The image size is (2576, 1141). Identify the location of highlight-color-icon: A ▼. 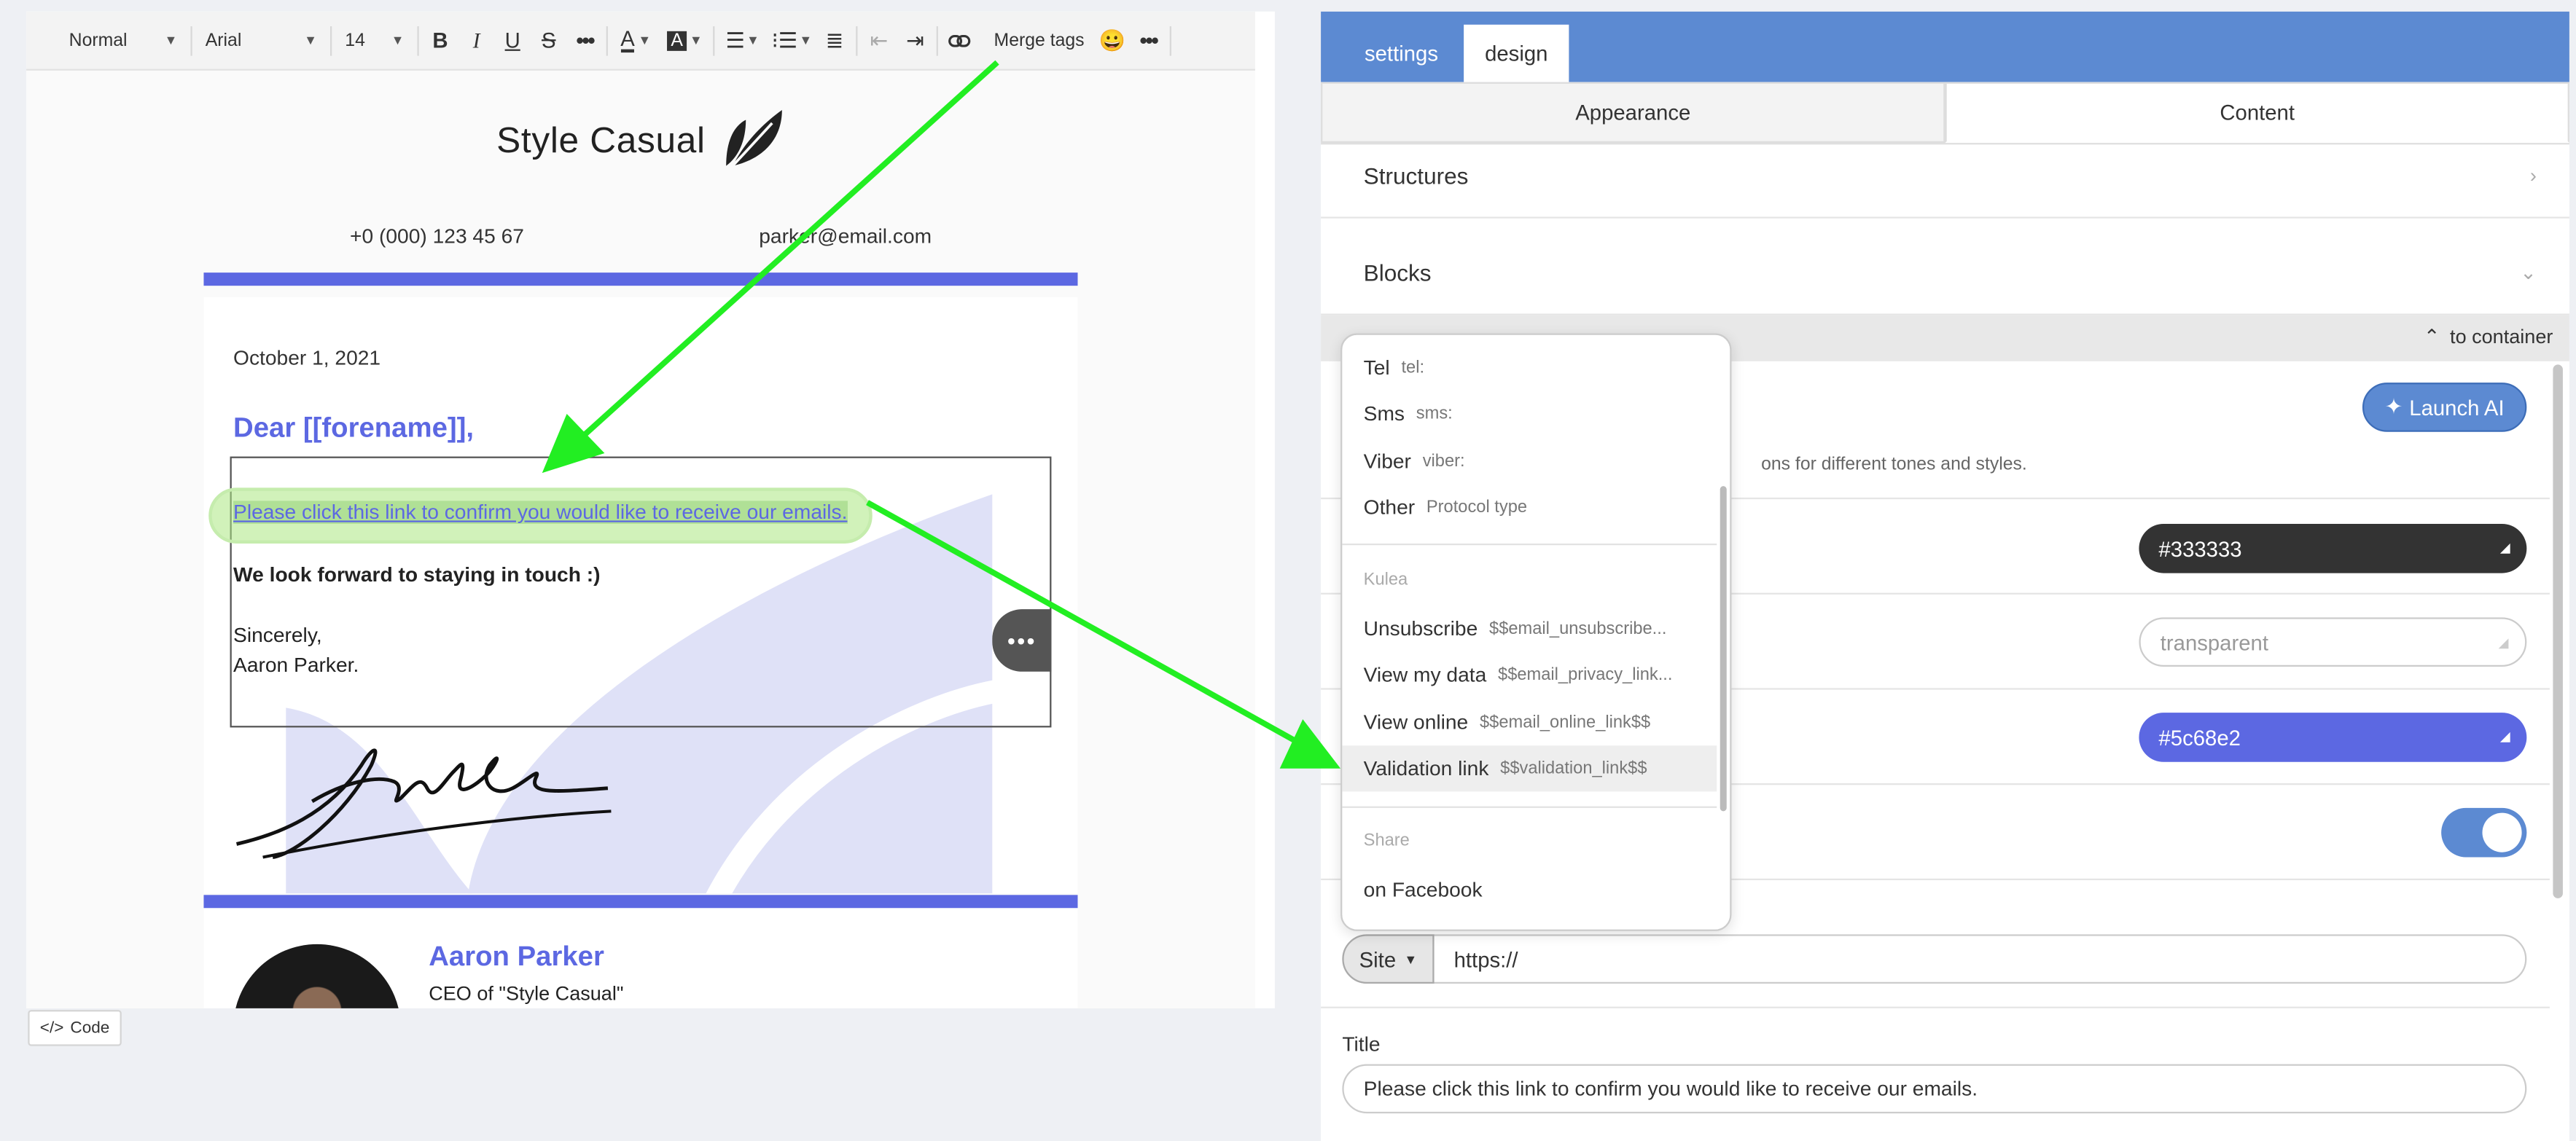
(685, 40).